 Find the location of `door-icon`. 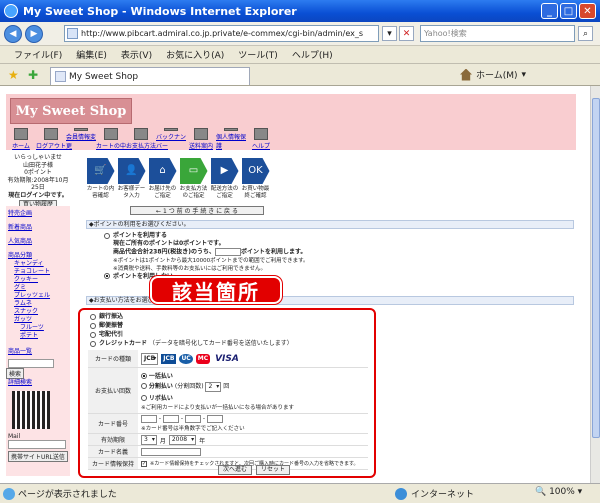

door-icon is located at coordinates (51, 134).